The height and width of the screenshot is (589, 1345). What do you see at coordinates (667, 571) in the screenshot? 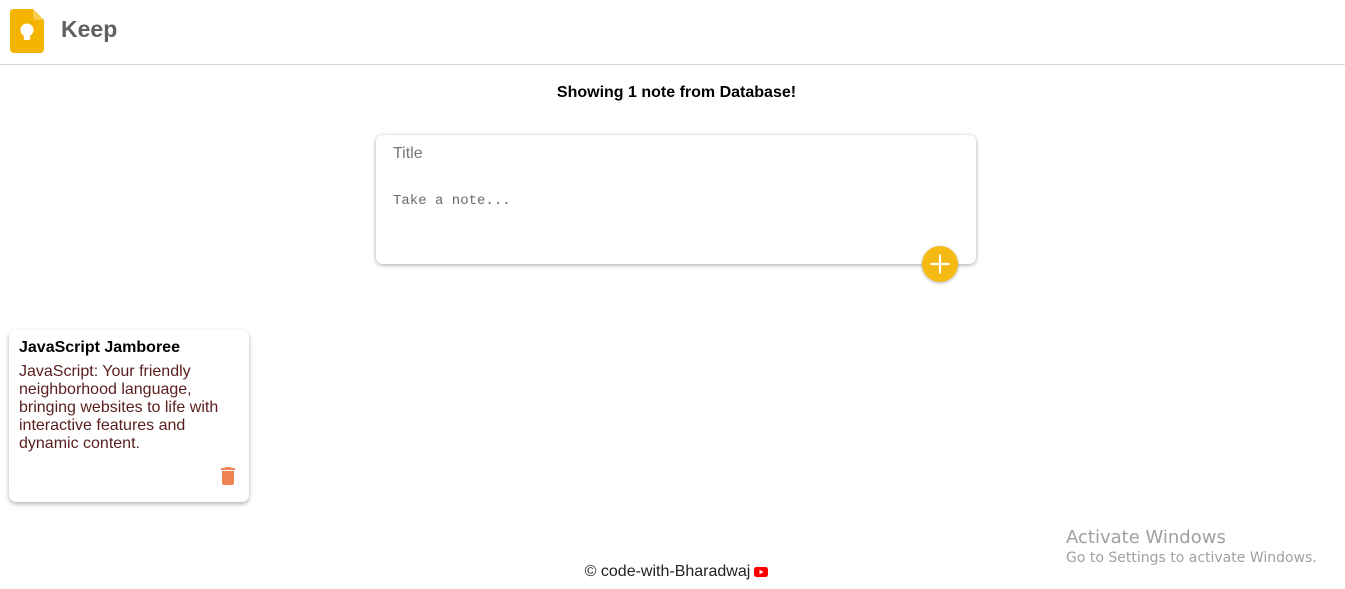
I see `footer-credit: © code-with-Bharadwaj` at bounding box center [667, 571].